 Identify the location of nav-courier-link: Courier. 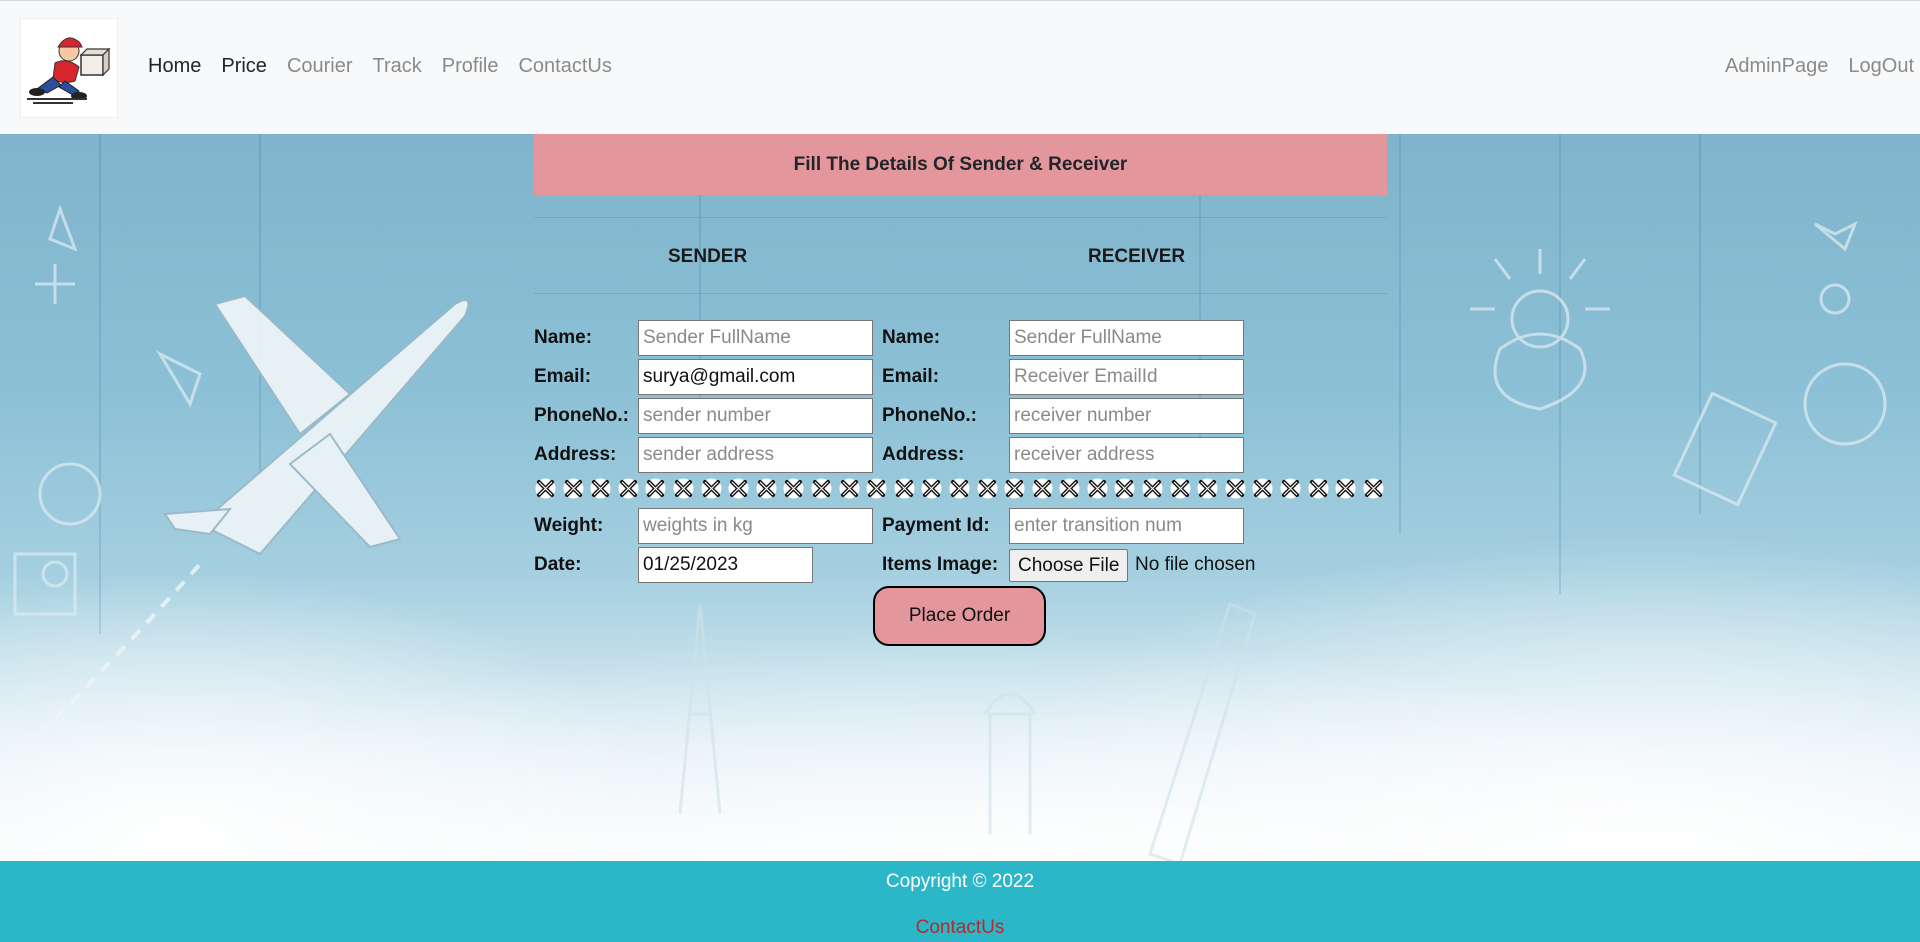
(320, 66).